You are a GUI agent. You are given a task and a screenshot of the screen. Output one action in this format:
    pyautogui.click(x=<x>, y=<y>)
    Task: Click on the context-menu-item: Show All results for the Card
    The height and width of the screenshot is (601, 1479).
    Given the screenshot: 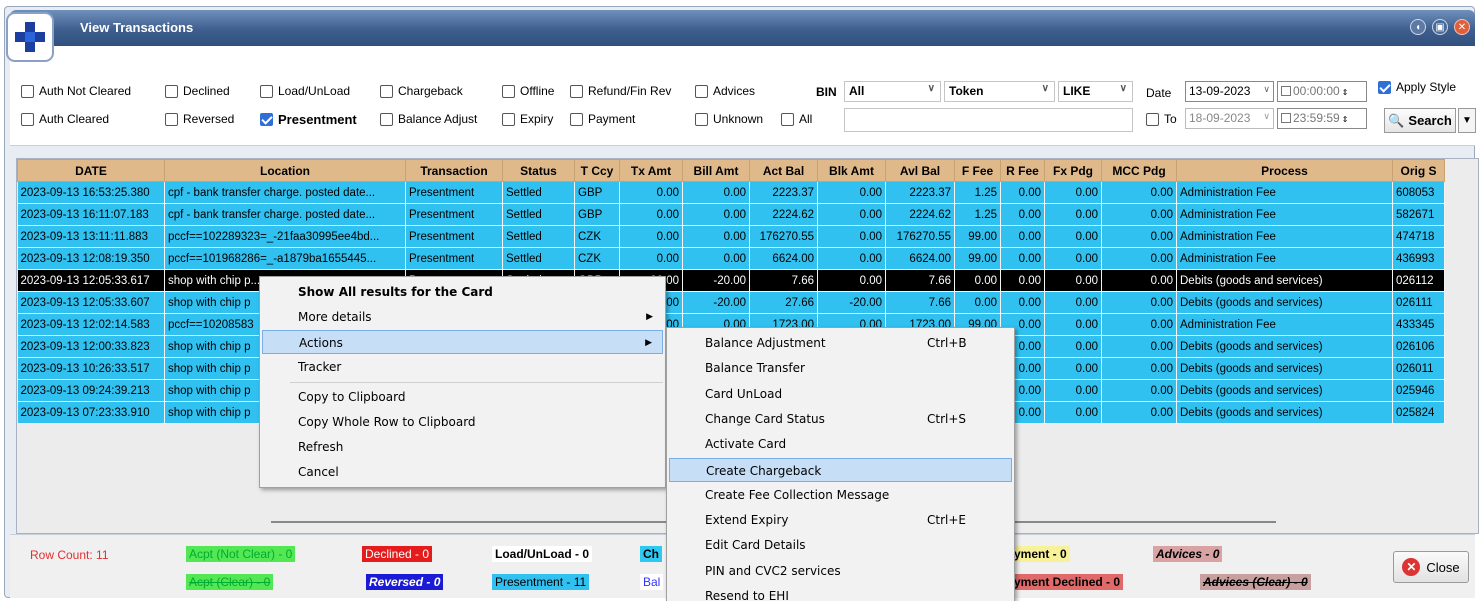 What is the action you would take?
    pyautogui.click(x=462, y=292)
    